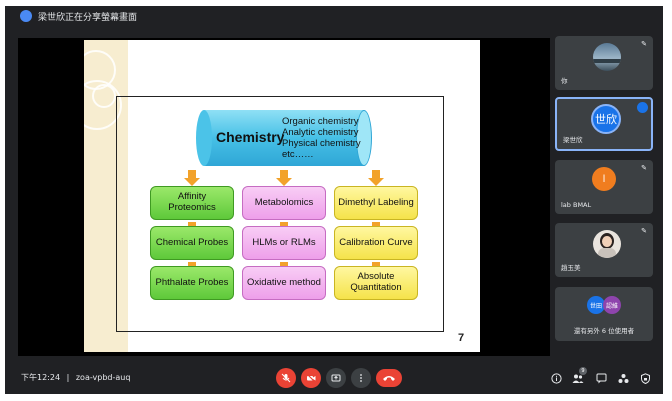  Describe the element at coordinates (645, 378) in the screenshot. I see `lock-icon` at that location.